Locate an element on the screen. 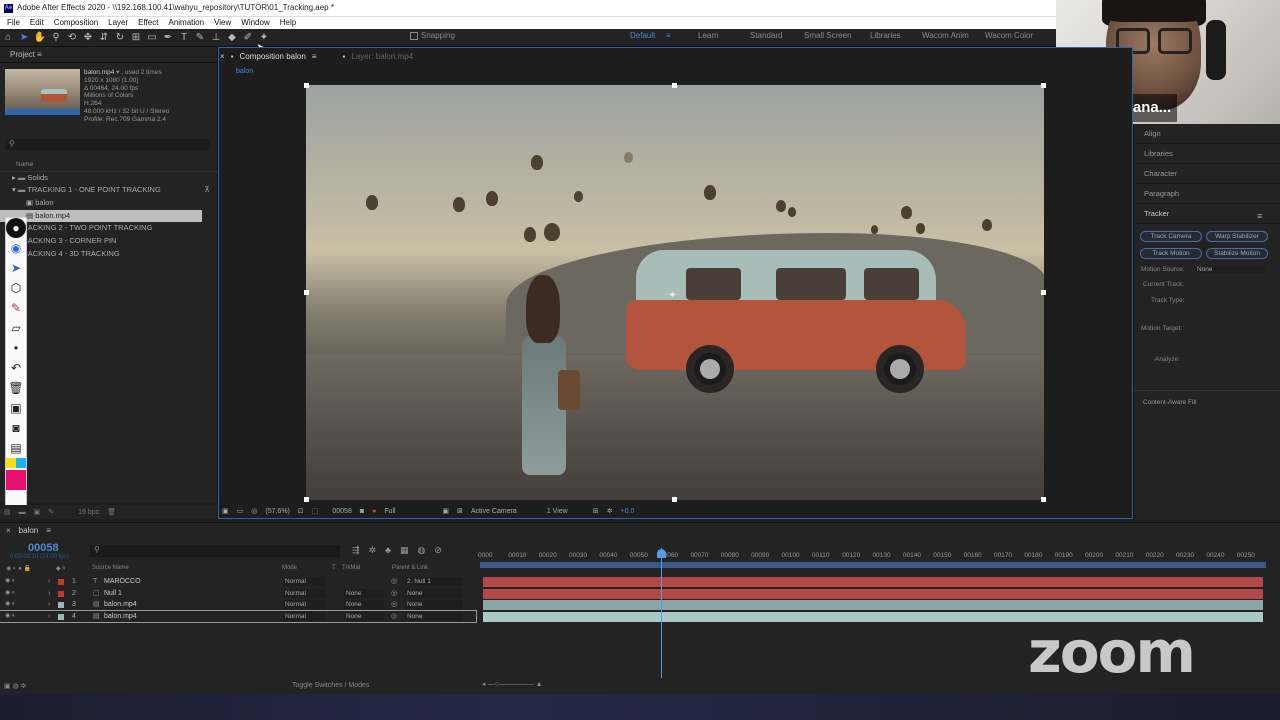 The height and width of the screenshot is (720, 1280). save-icon: ▤ is located at coordinates (16, 448).